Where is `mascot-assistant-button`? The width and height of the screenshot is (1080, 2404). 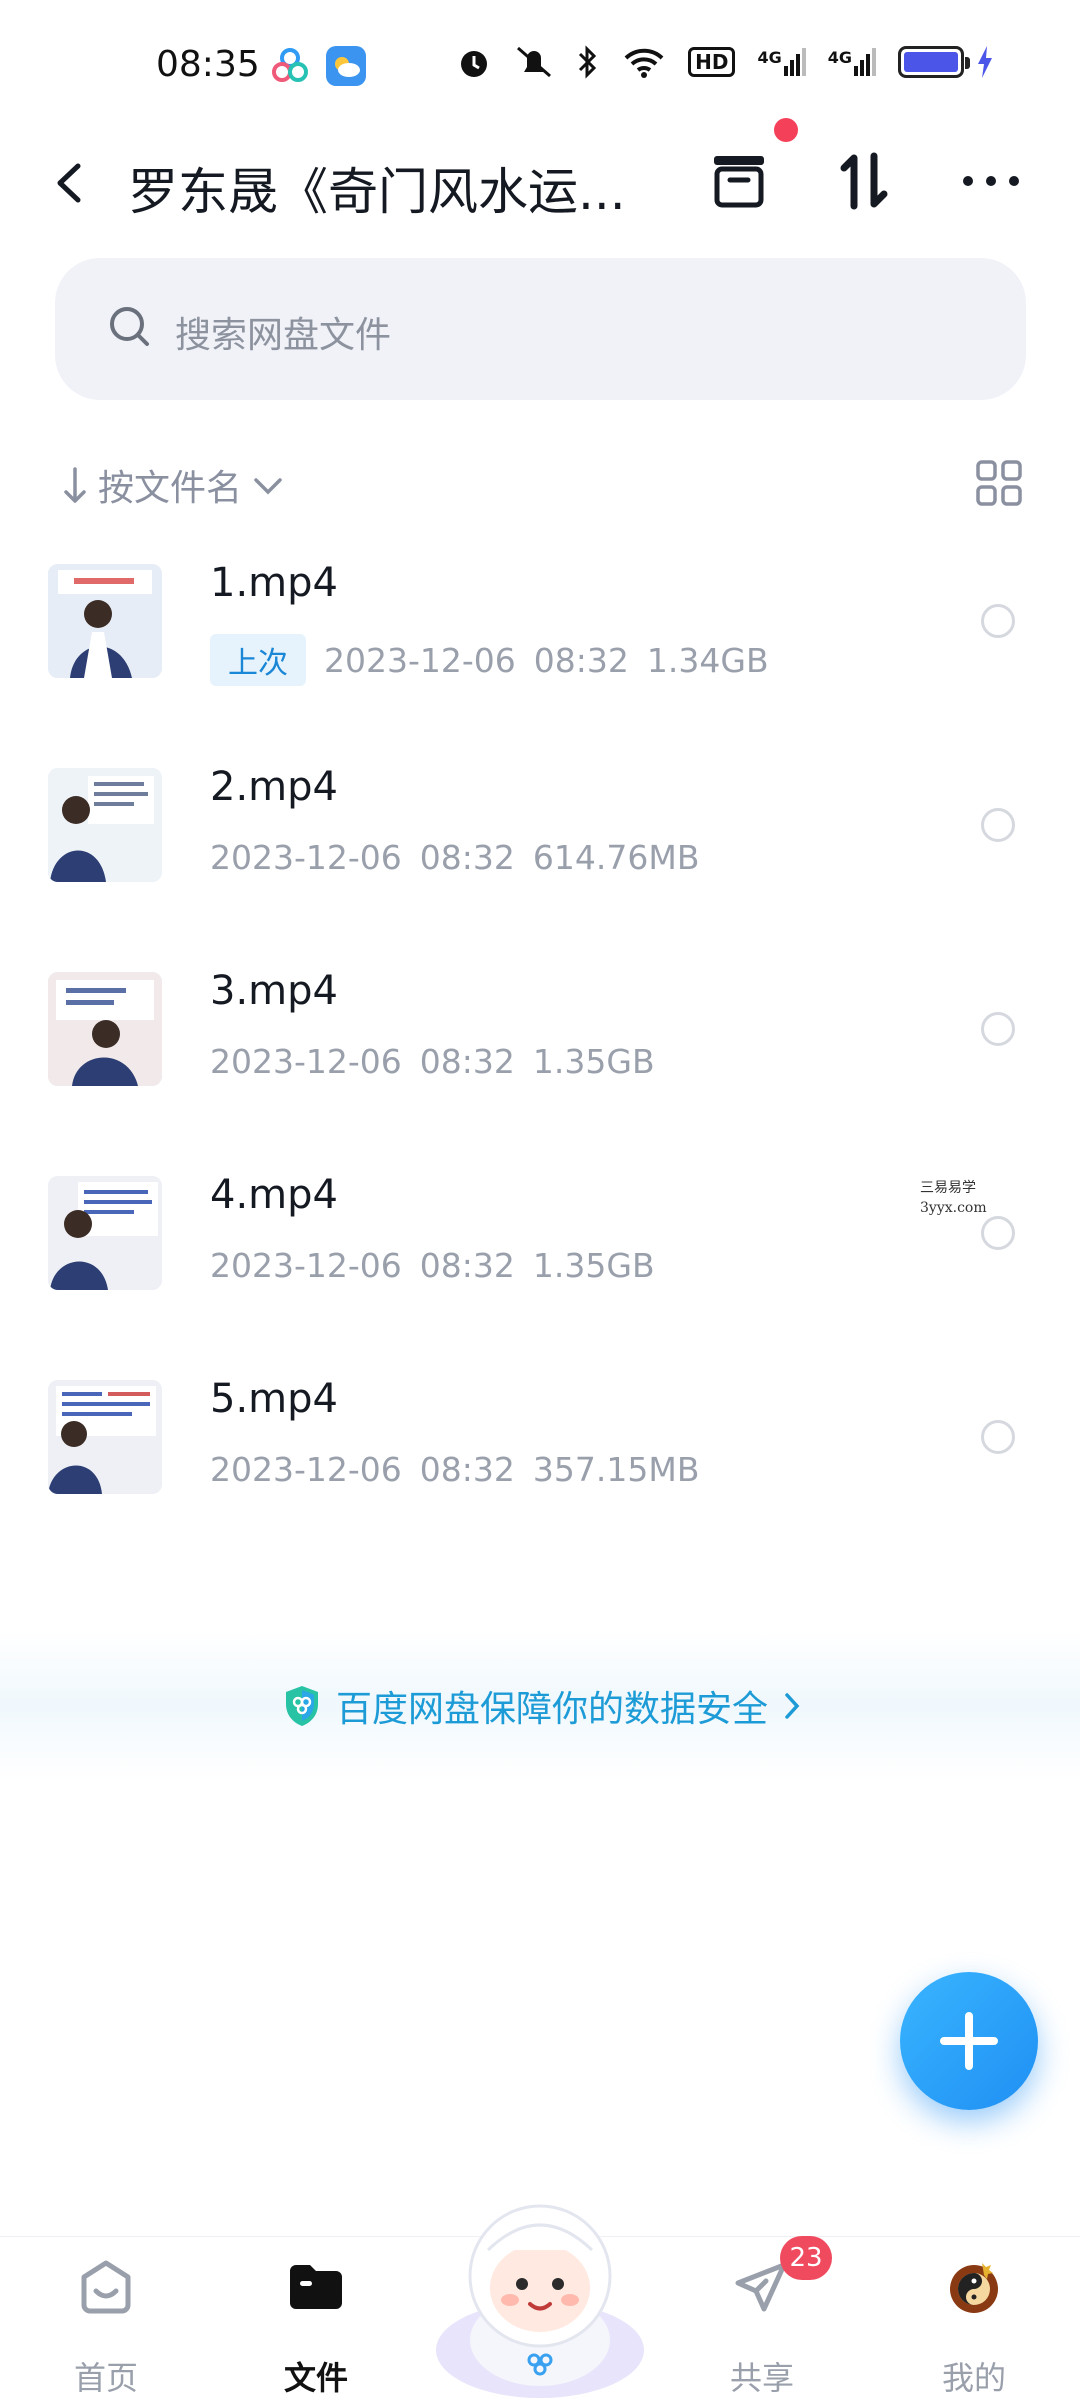 mascot-assistant-button is located at coordinates (540, 2290).